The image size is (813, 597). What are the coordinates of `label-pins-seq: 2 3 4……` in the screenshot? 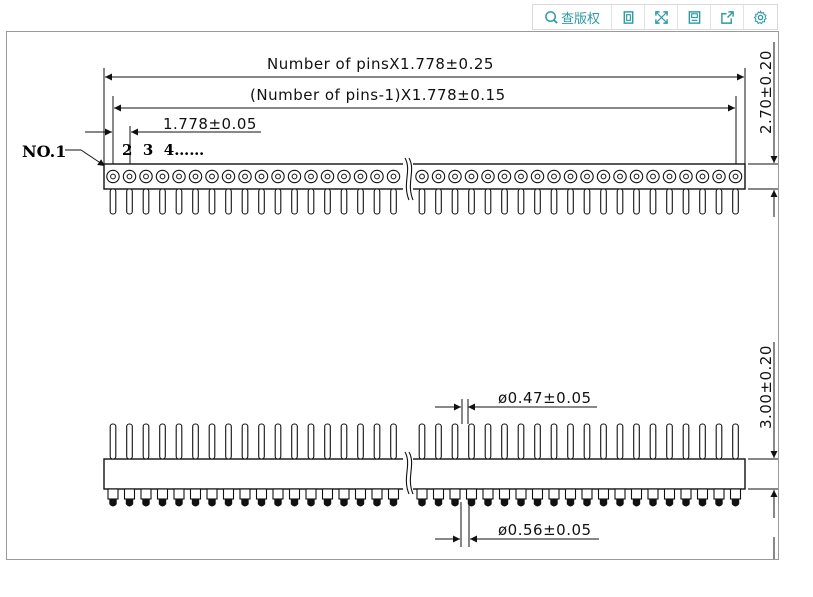 It's located at (163, 150).